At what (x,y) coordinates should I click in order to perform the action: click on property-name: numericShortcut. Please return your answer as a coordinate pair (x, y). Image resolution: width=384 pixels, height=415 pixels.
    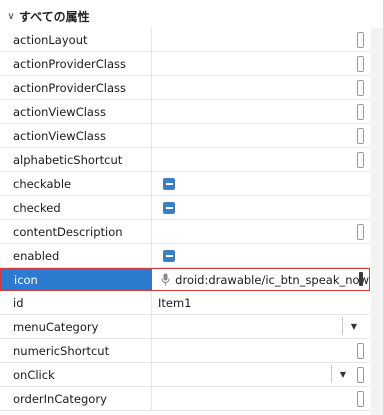
    Looking at the image, I should click on (76, 350).